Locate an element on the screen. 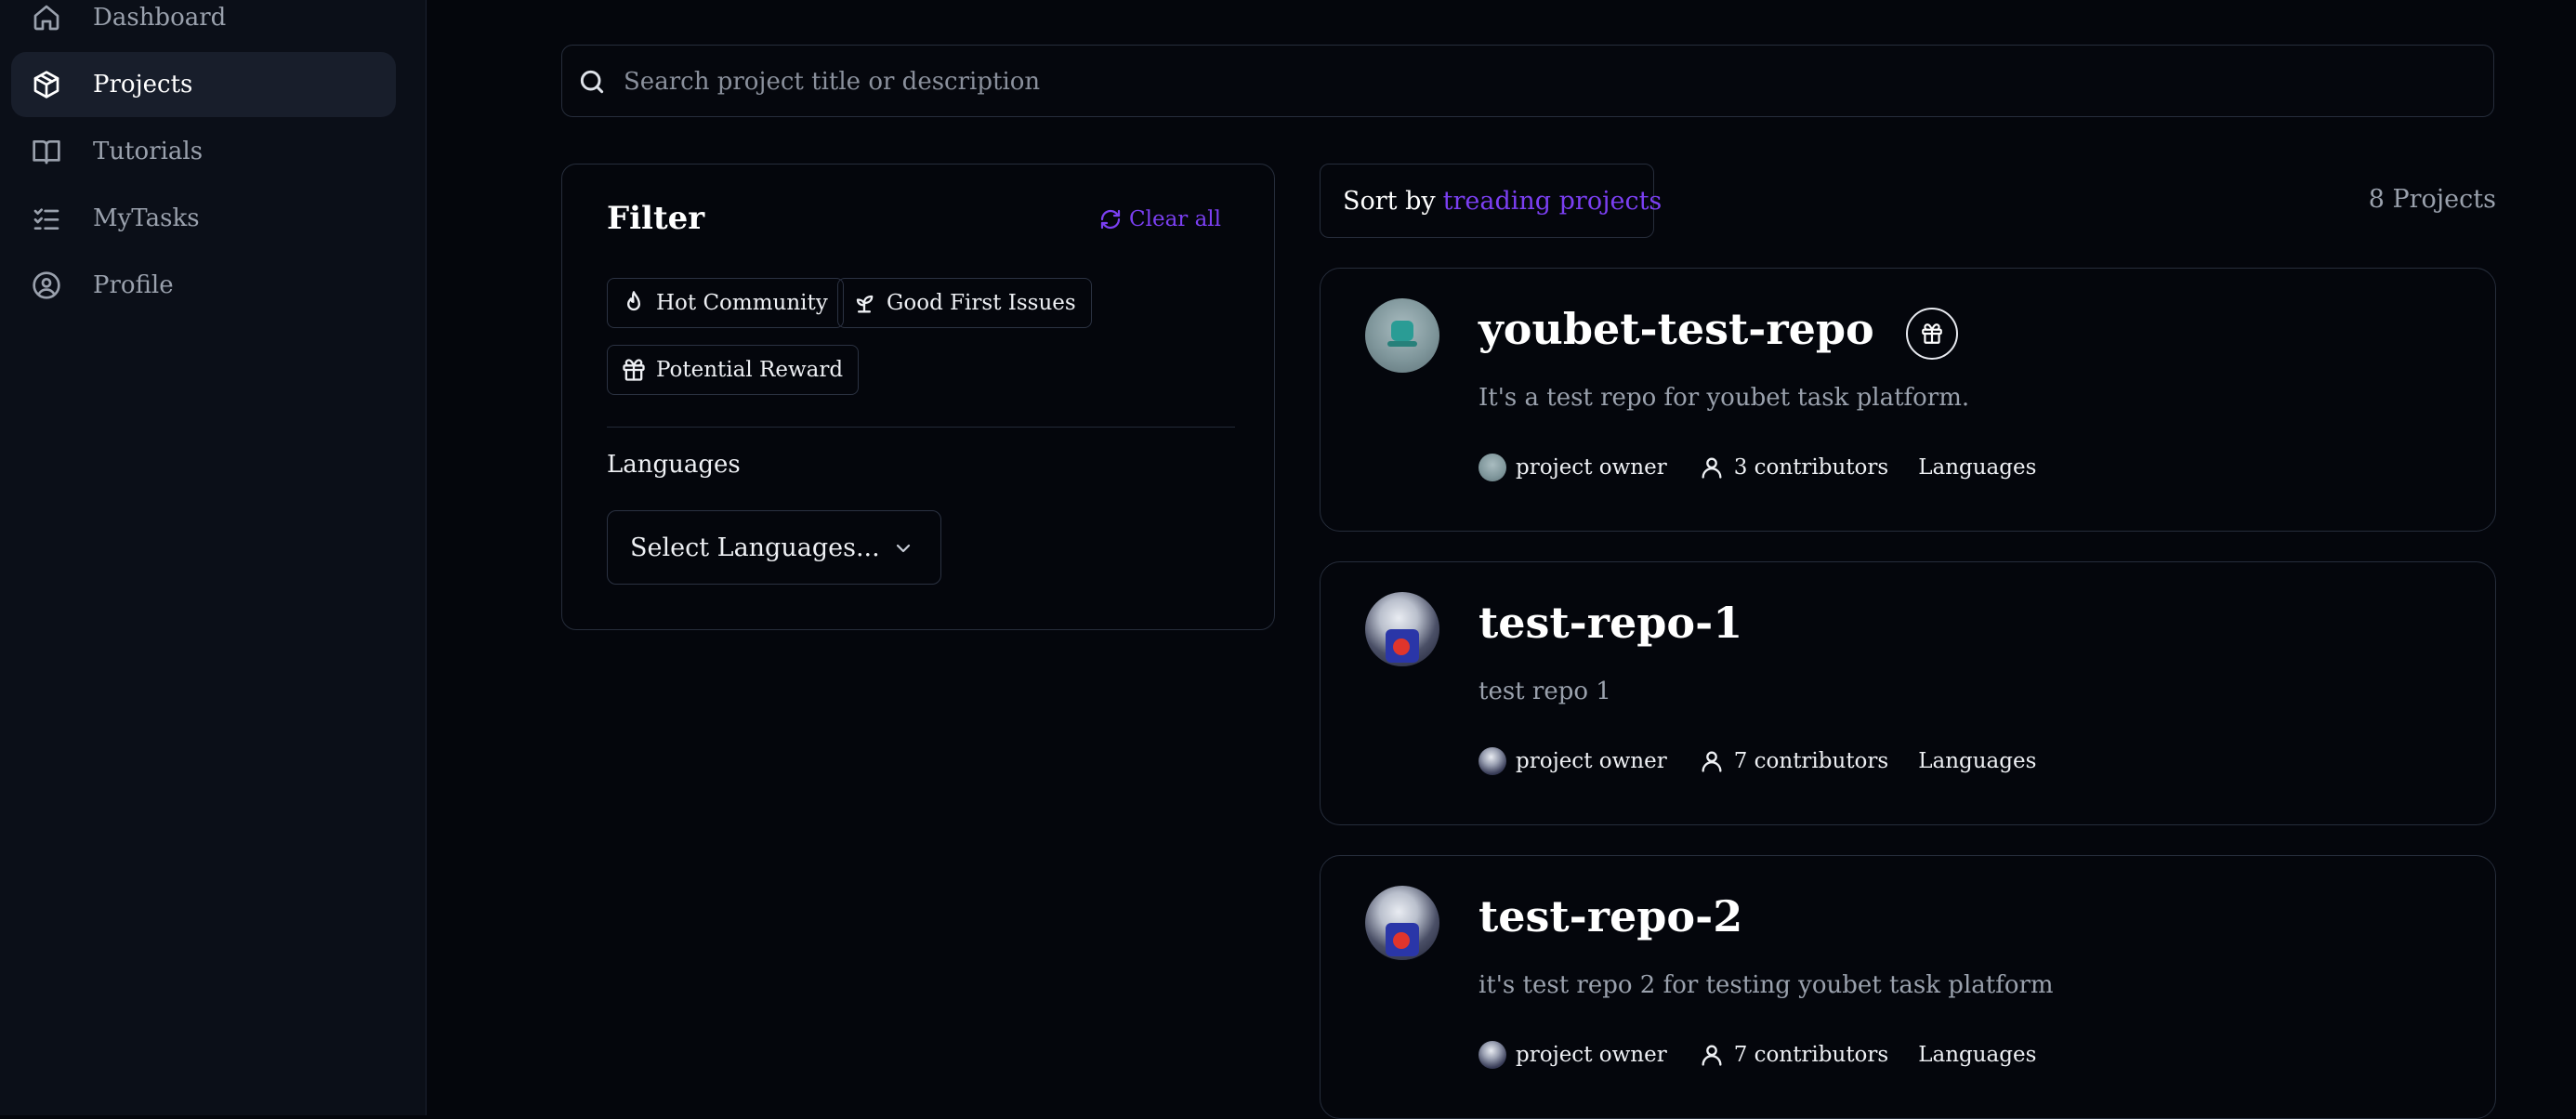 This screenshot has width=2576, height=1119. sidebar-item-label: Profile is located at coordinates (133, 285).